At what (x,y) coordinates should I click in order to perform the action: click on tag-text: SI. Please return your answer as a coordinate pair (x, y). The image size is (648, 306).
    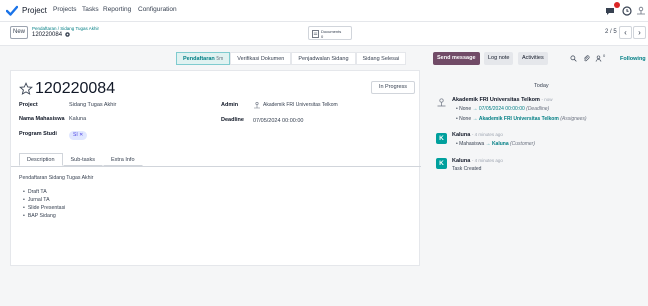
    Looking at the image, I should click on (75, 135).